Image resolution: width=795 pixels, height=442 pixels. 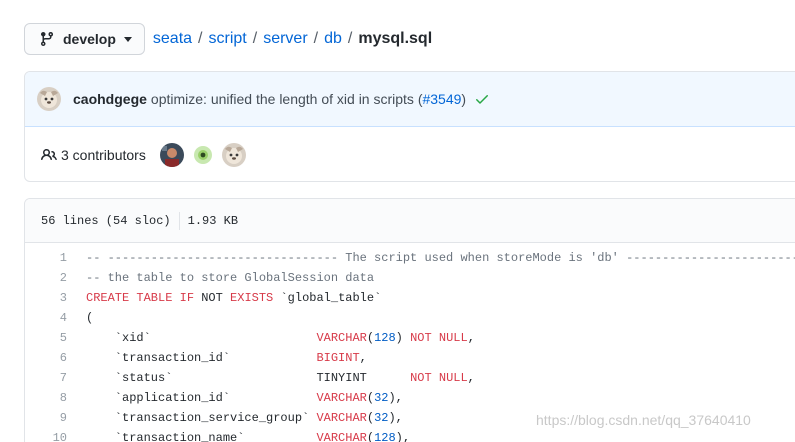 I want to click on line-number: 10, so click(x=46, y=436).